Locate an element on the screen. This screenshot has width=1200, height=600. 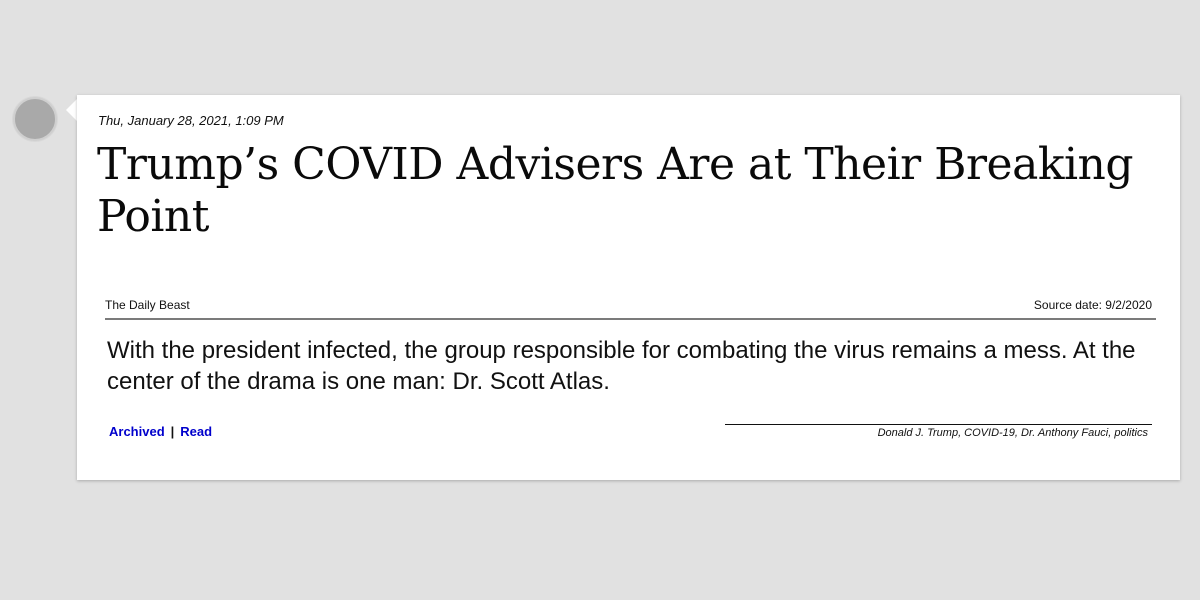
entry-links: Archived | Read is located at coordinates (160, 431).